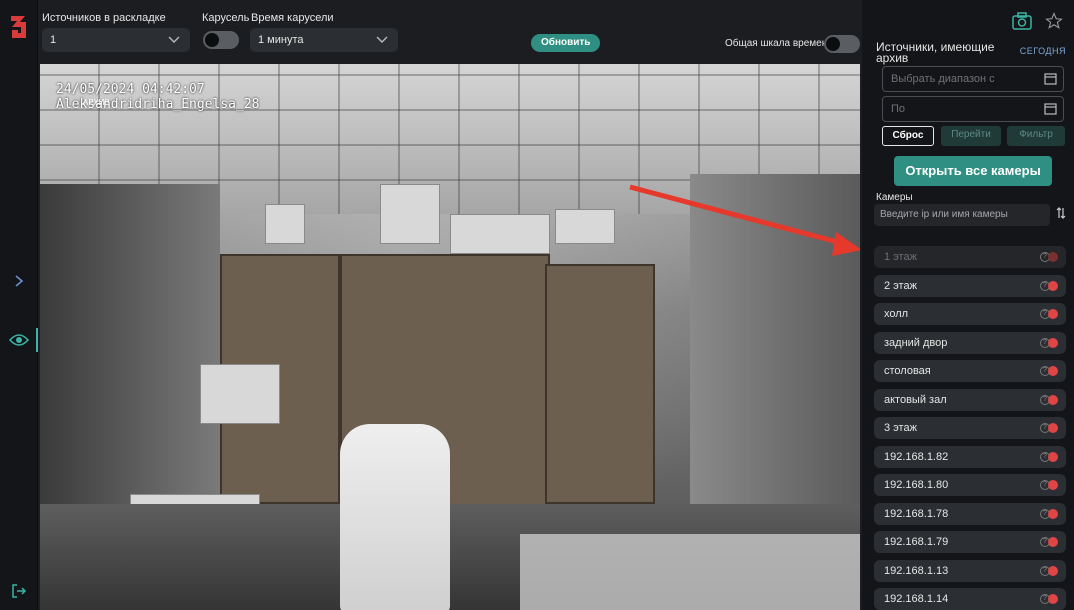  I want to click on reset-button: Сброс, so click(908, 136).